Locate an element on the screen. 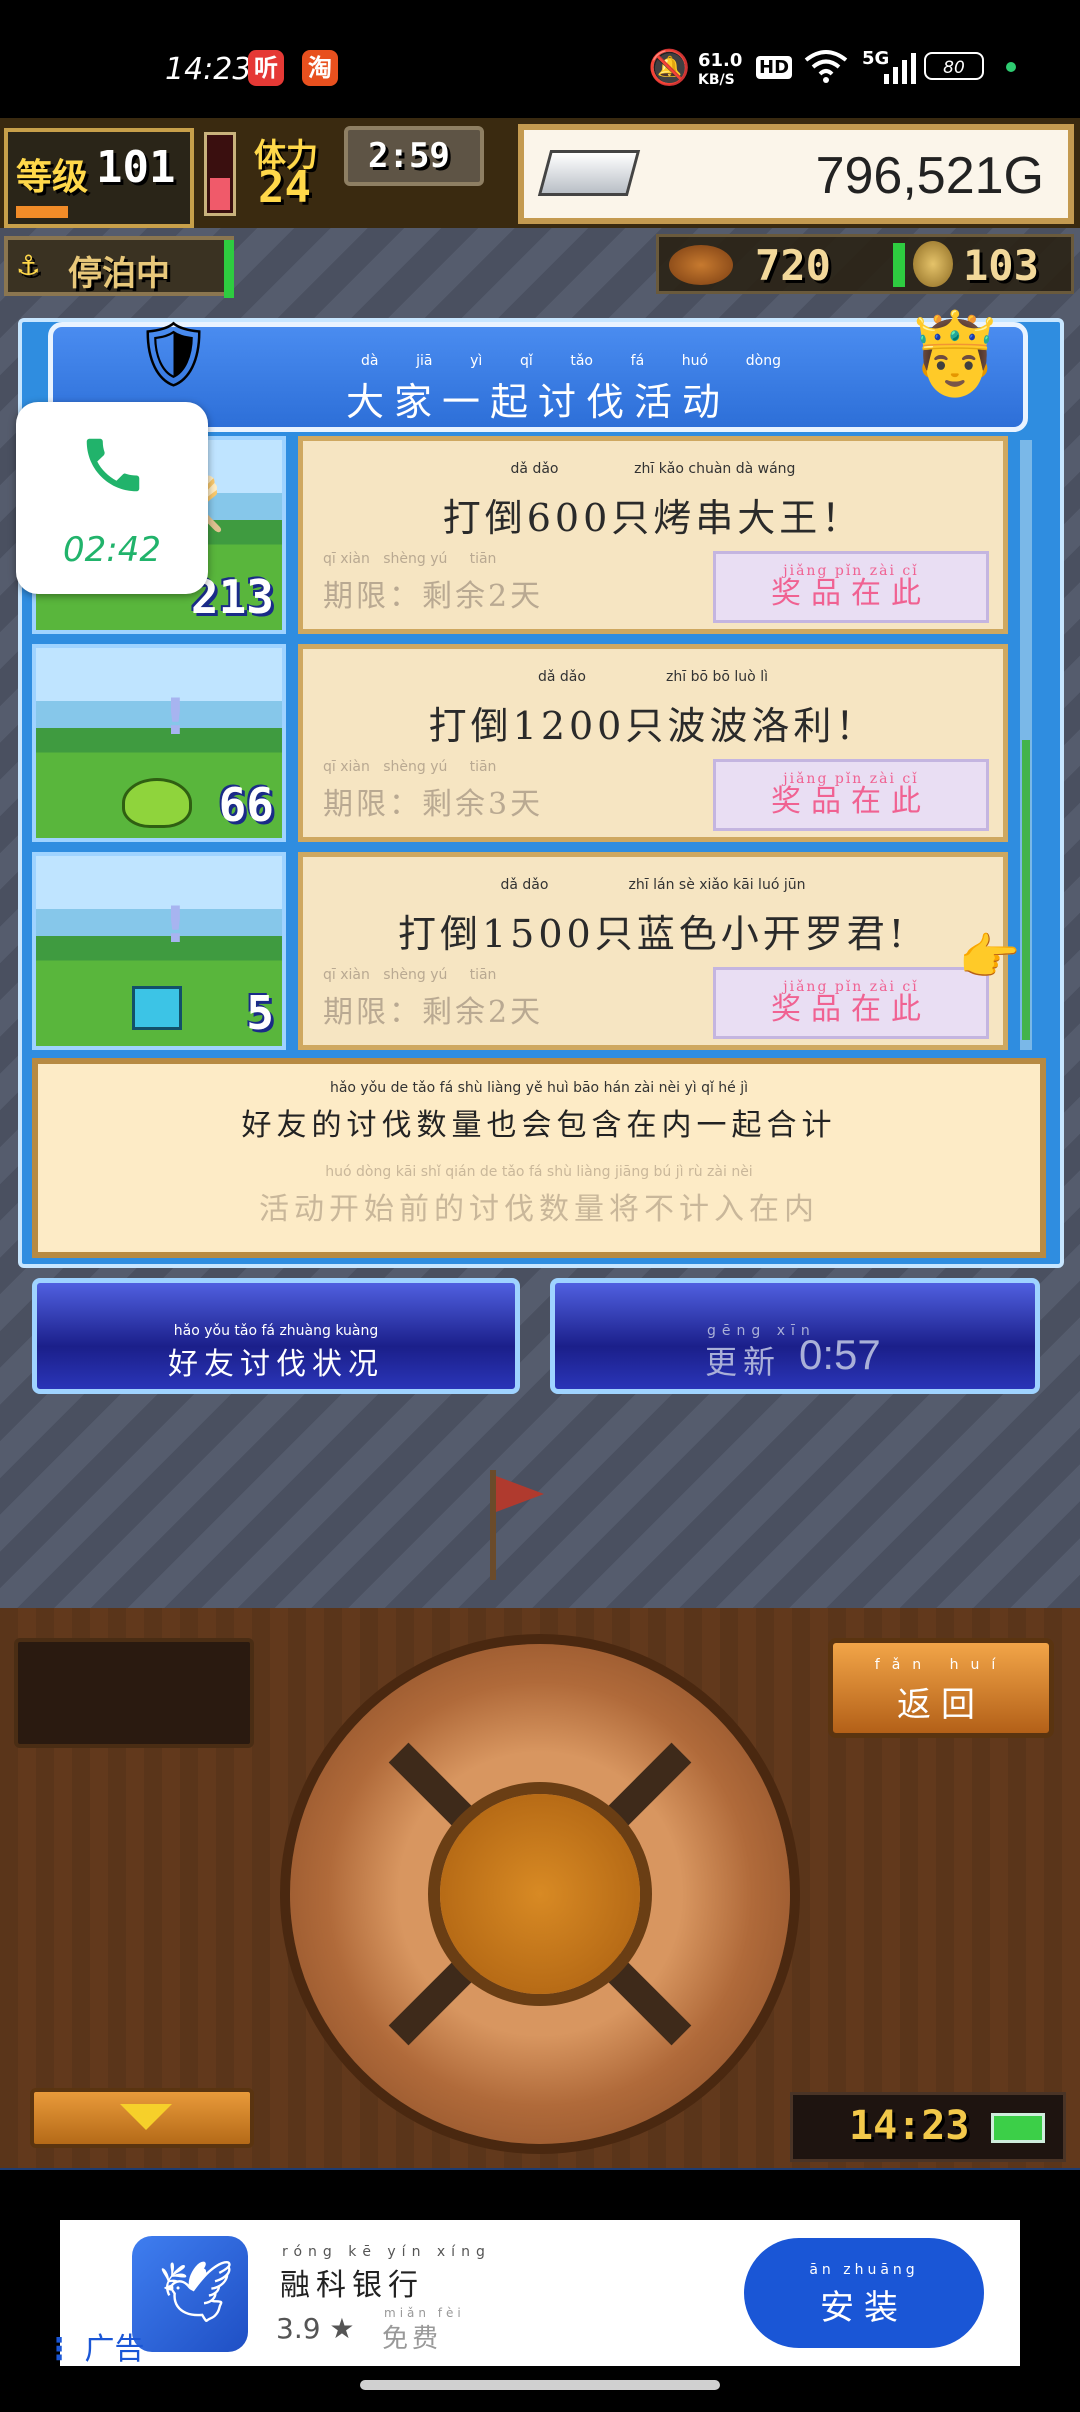 The image size is (1080, 2412). back-button: fǎn huí 返回 is located at coordinates (941, 1688).